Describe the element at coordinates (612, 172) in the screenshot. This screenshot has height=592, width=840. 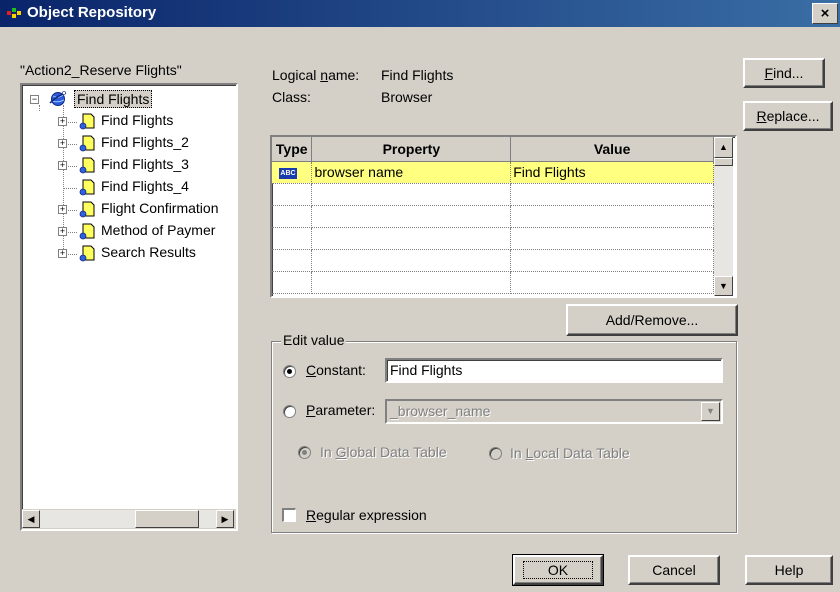
I see `value-cell: Find Flights` at that location.